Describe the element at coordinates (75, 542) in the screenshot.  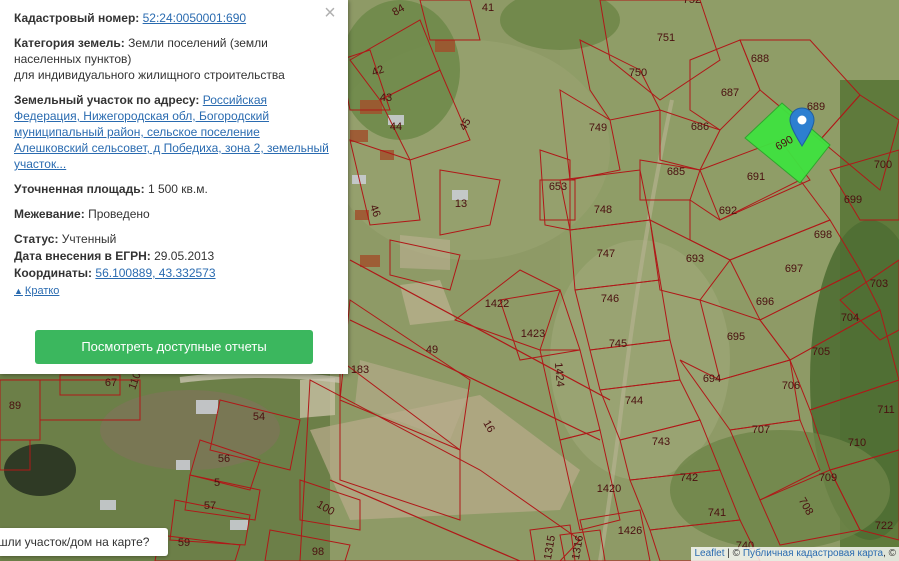
I see `find-plot-prompt-text: шли участок/дом на карте?` at that location.